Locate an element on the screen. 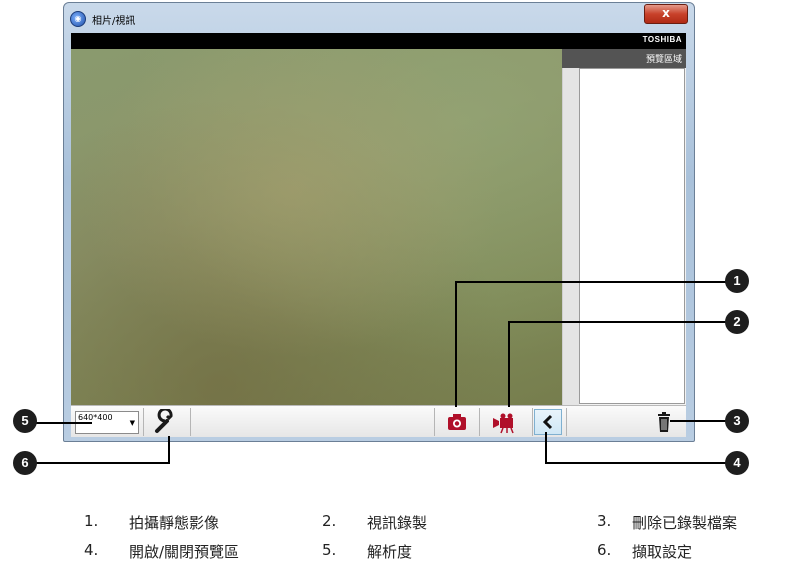  record-video-button is located at coordinates (506, 422).